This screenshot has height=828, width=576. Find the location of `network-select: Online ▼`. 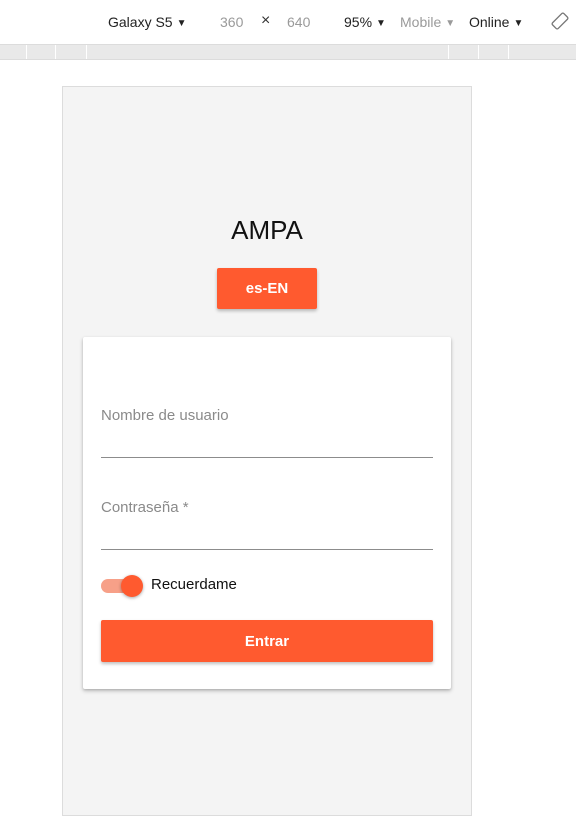

network-select: Online ▼ is located at coordinates (496, 23).